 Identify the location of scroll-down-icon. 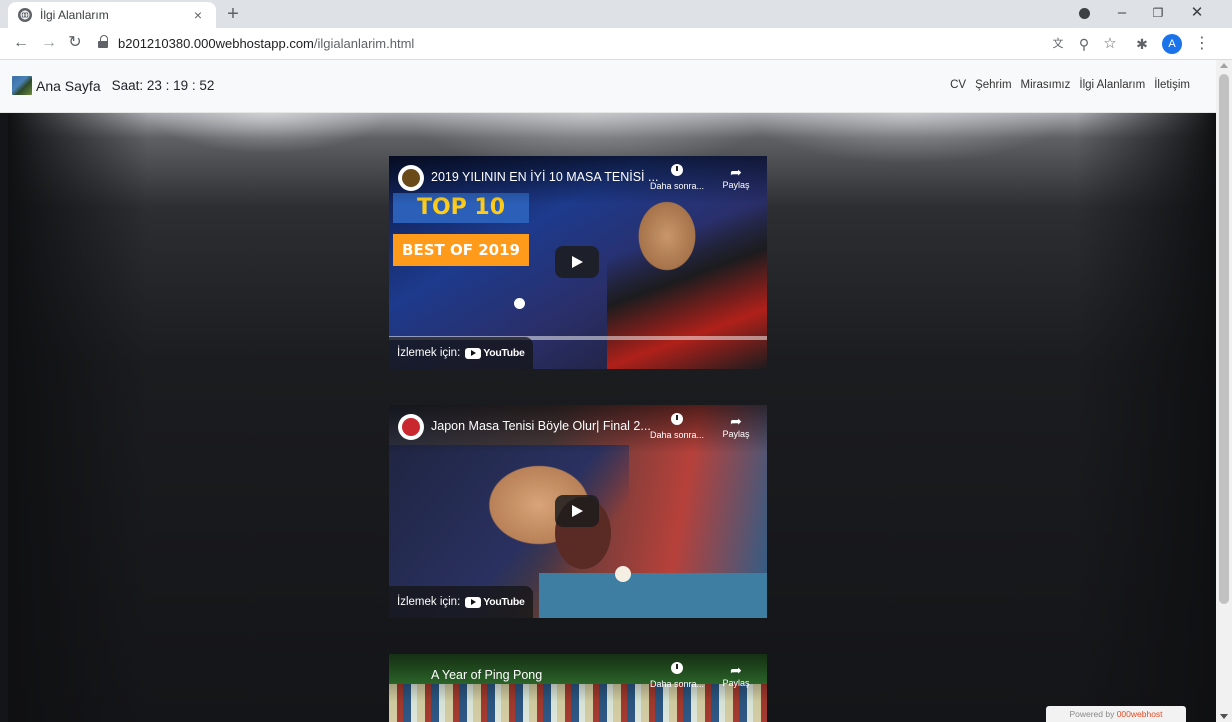
(1224, 716).